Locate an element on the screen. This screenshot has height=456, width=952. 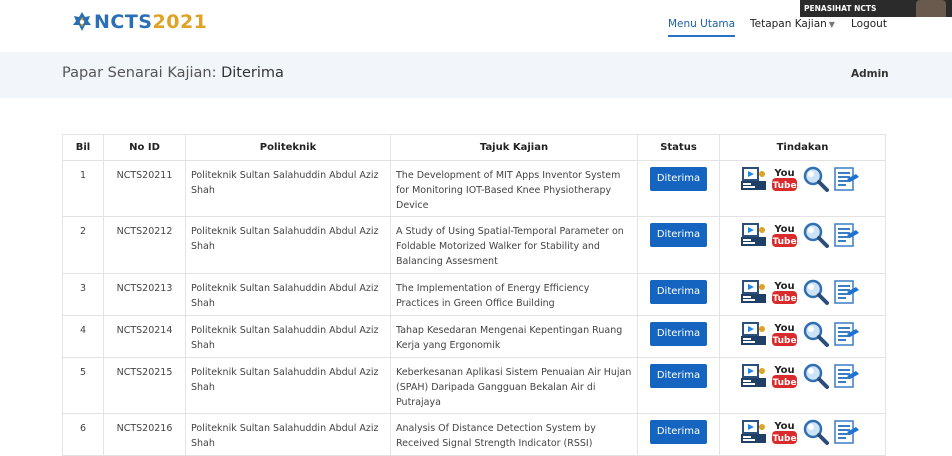
cell-bil: 1 is located at coordinates (83, 188).